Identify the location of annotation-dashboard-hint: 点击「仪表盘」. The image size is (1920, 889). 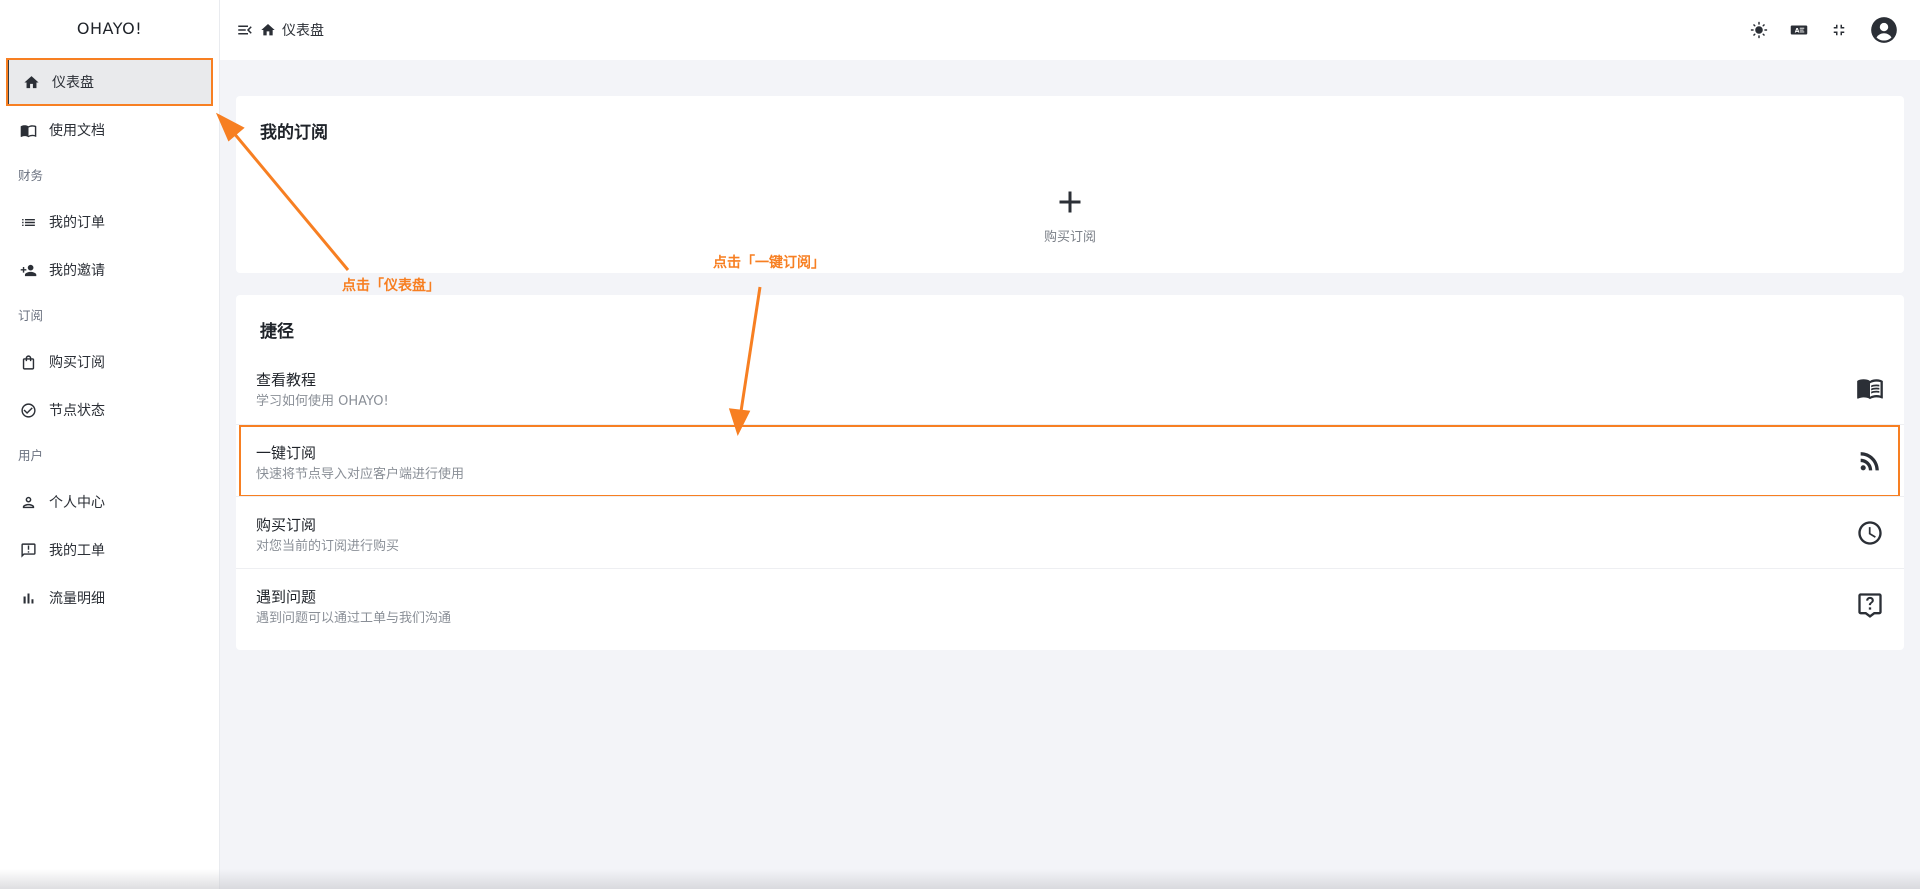
(391, 286).